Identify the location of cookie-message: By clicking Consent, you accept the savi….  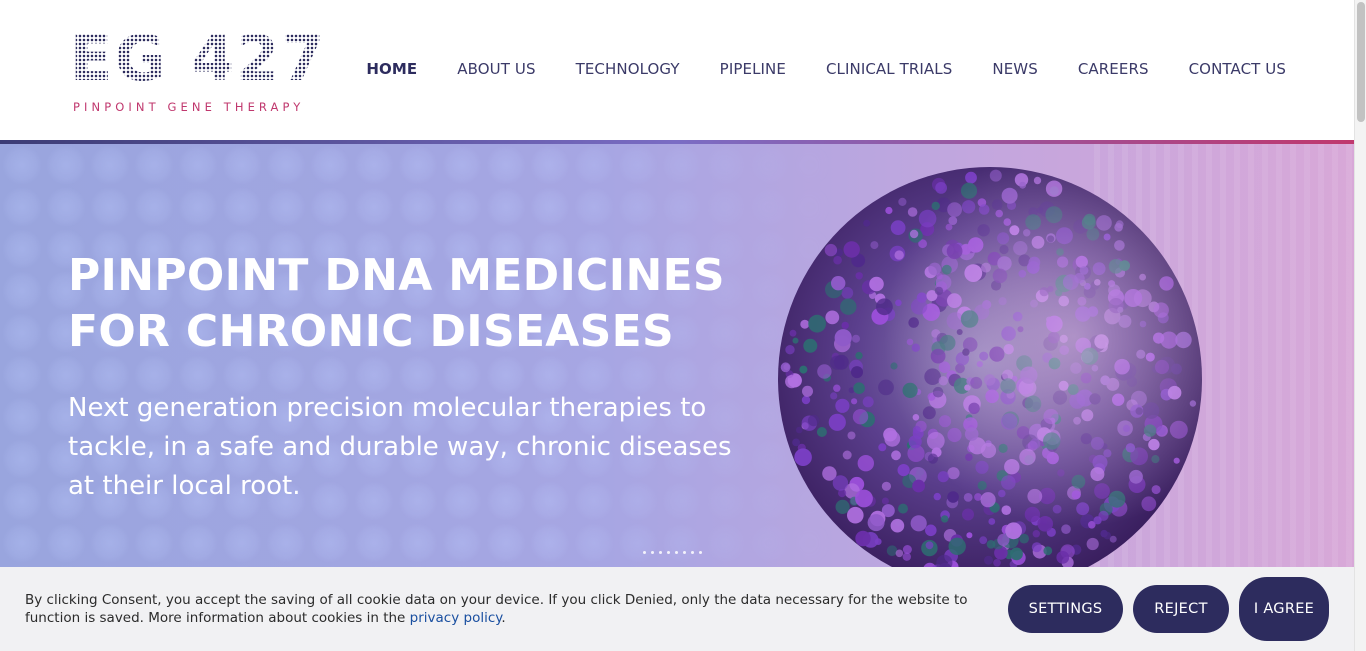
(505, 609).